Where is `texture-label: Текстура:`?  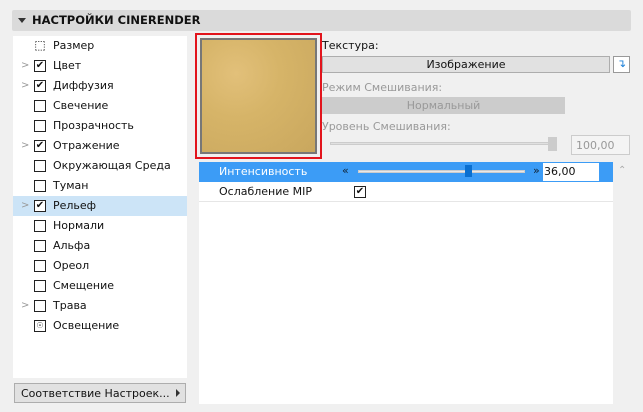
texture-label: Текстура: is located at coordinates (350, 45).